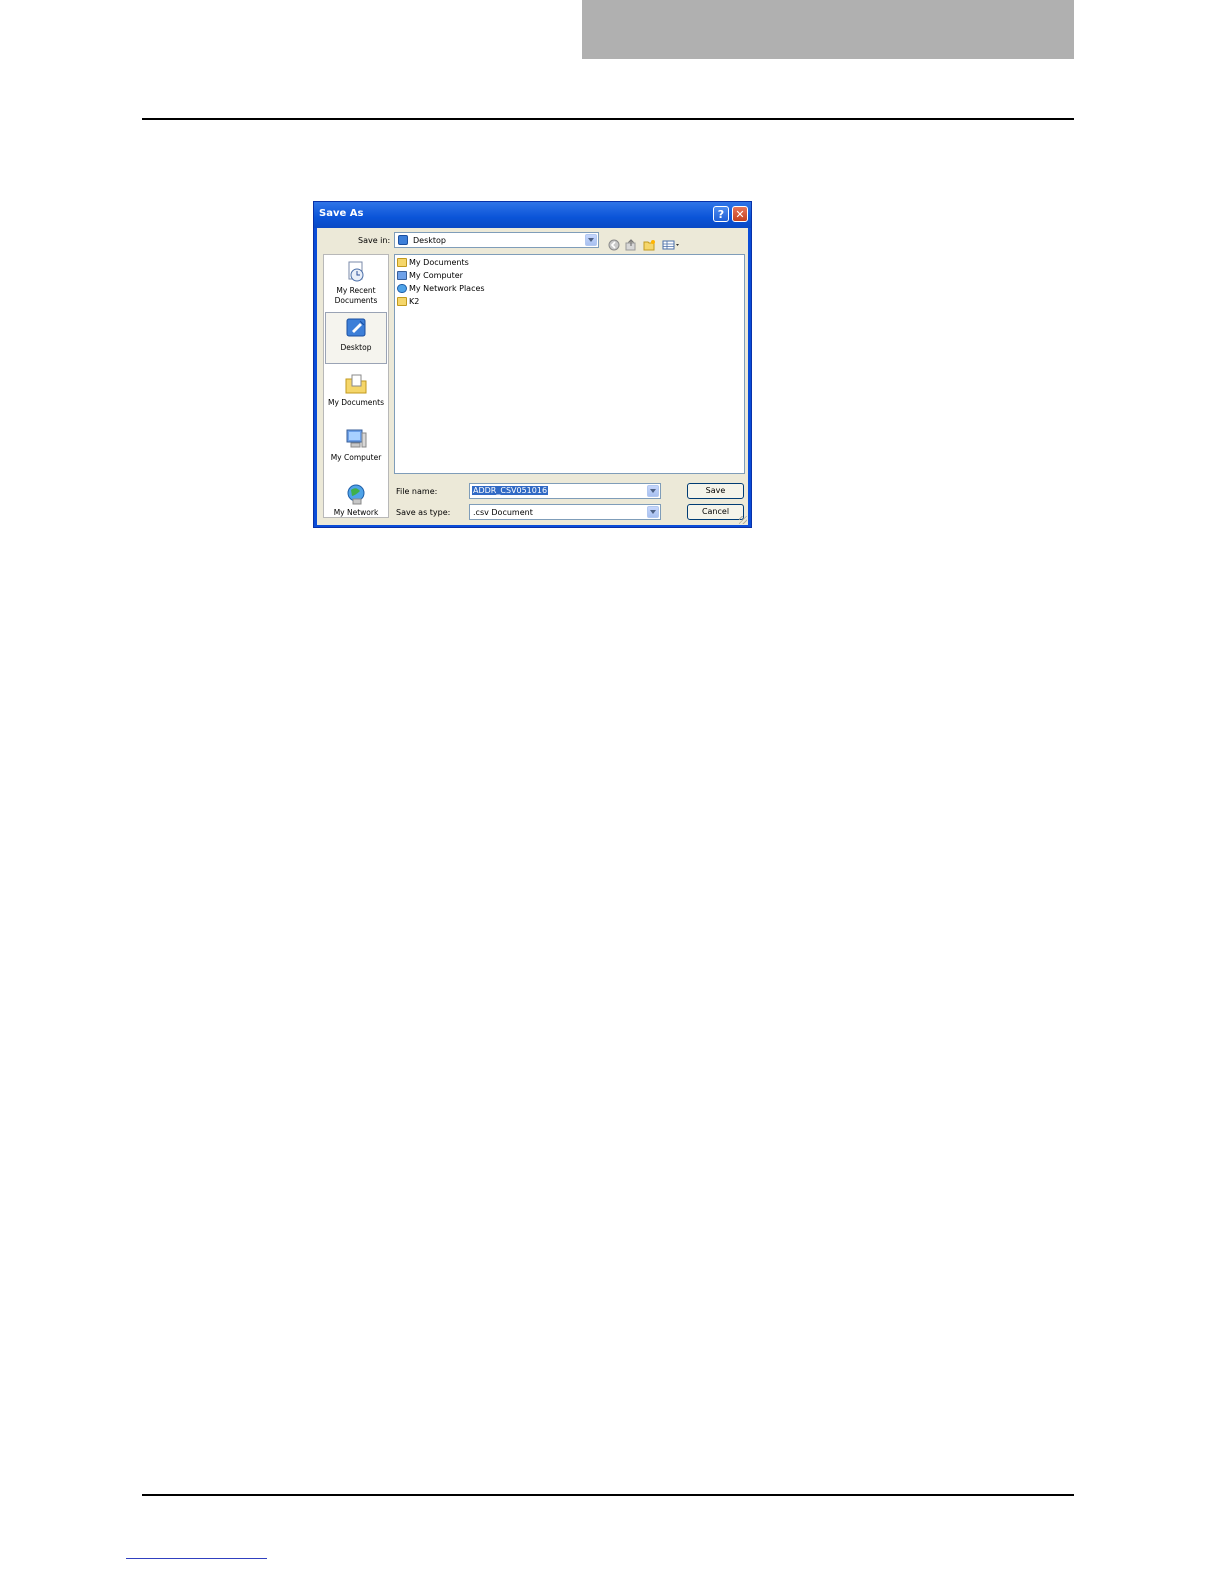 This screenshot has height=1584, width=1224. Describe the element at coordinates (356, 300) in the screenshot. I see `place-label-line2: Documents` at that location.